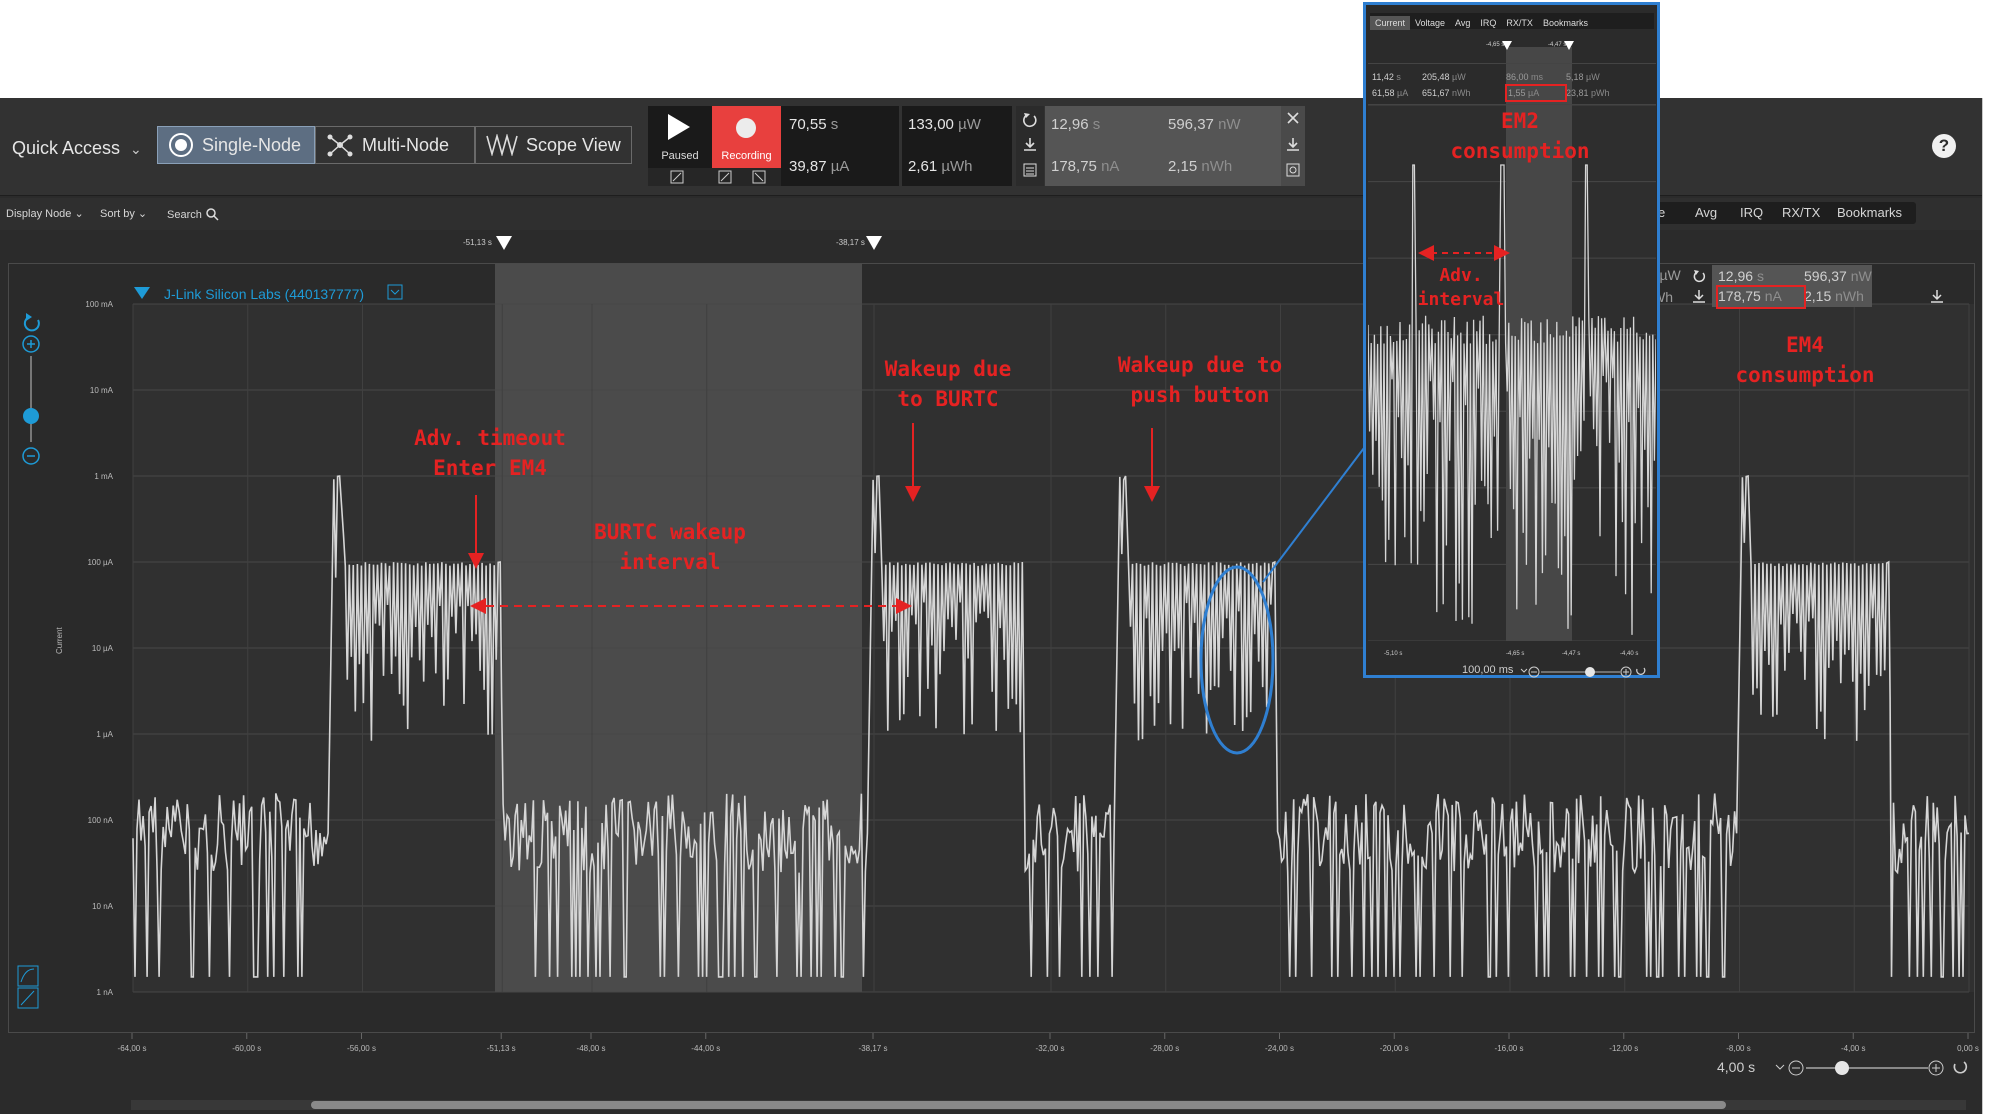 The height and width of the screenshot is (1114, 2000). Describe the element at coordinates (1430, 23) in the screenshot. I see `inset-tab-voltage: Voltage` at that location.